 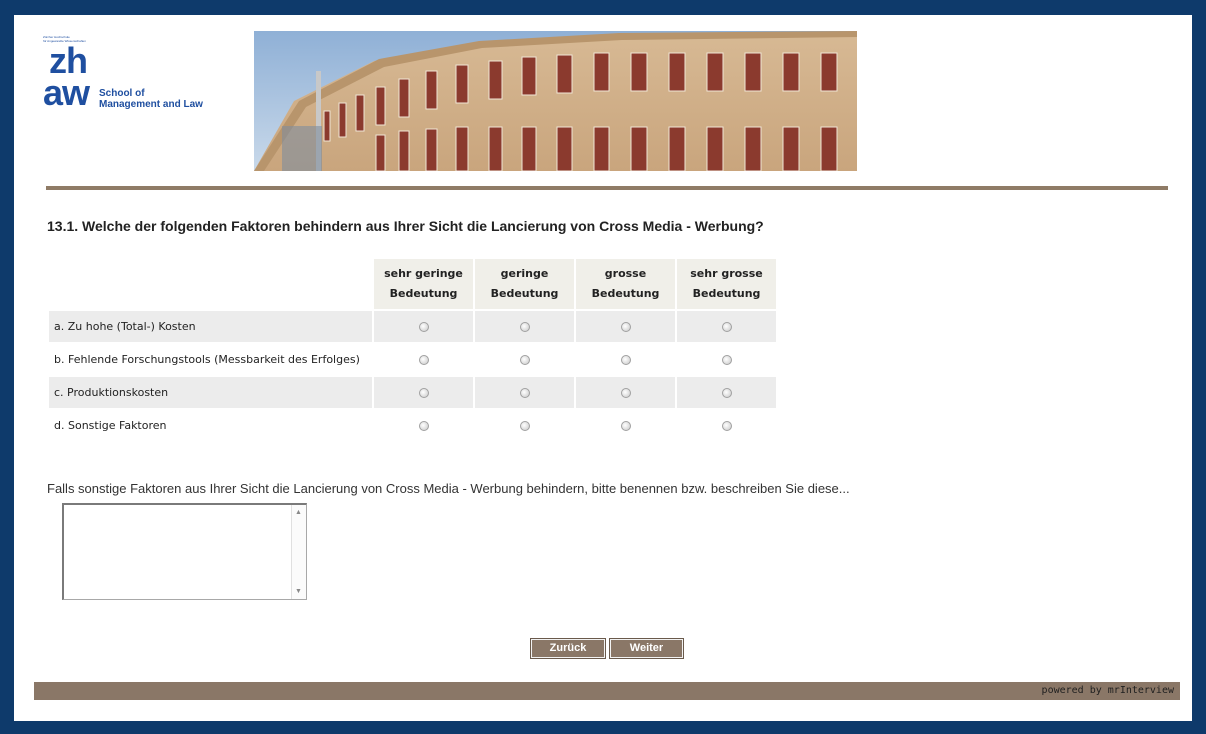 I want to click on footer-bar: powered by mrInterview, so click(x=607, y=691).